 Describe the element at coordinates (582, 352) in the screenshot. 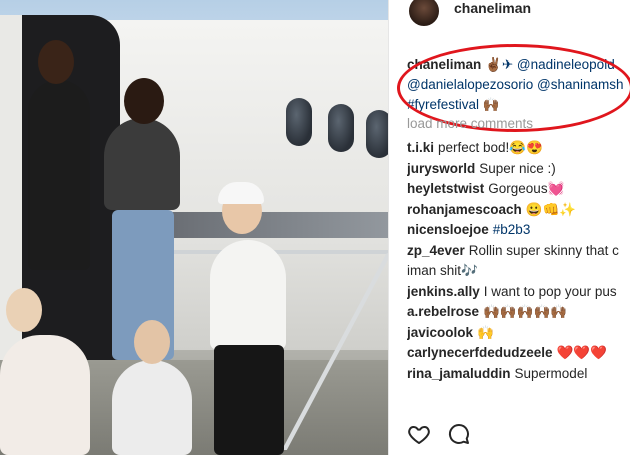

I see `comment-text: ❤️❤️❤️` at that location.